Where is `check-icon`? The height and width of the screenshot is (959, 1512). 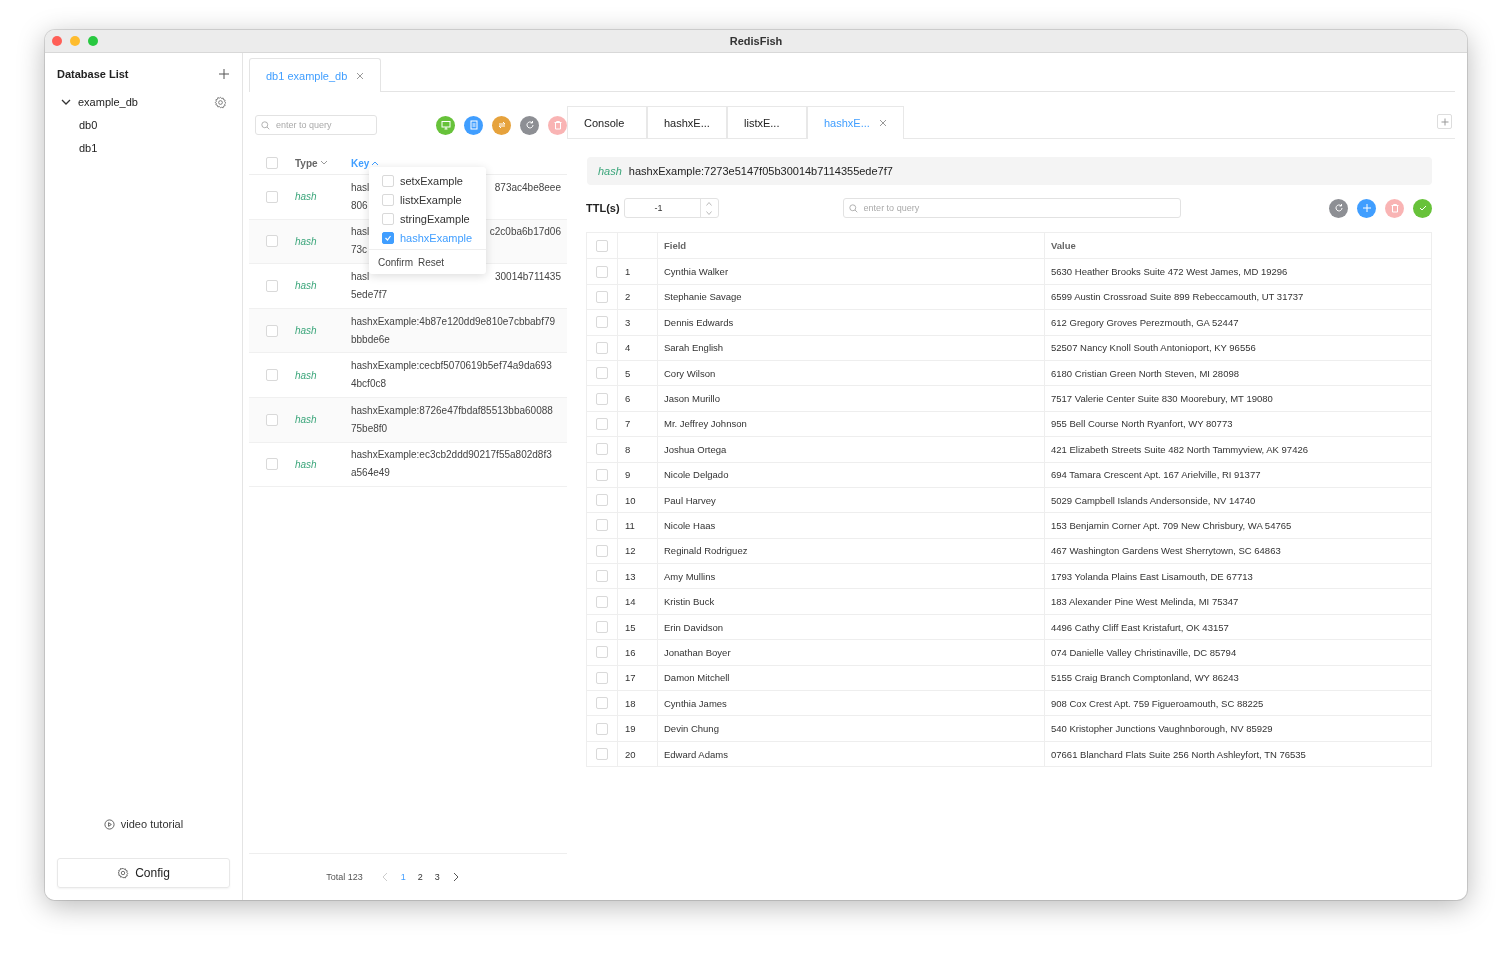
check-icon is located at coordinates (388, 237).